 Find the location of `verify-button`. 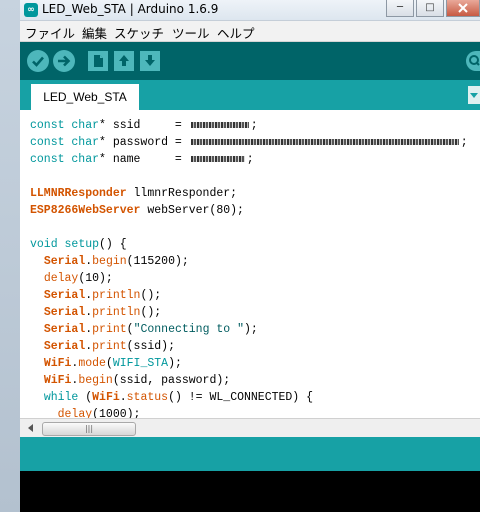

verify-button is located at coordinates (38, 61).